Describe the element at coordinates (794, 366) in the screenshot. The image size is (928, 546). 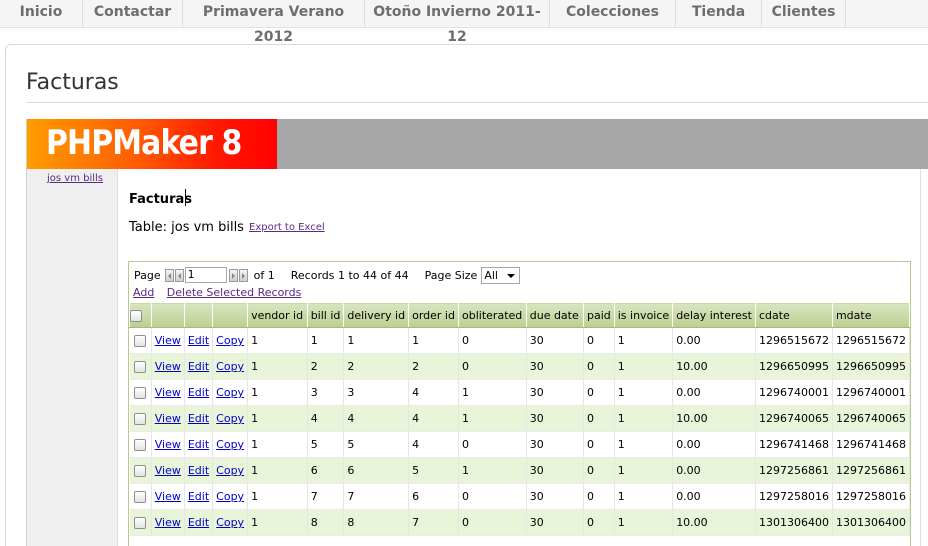
I see `table-cell: 1296650995` at that location.